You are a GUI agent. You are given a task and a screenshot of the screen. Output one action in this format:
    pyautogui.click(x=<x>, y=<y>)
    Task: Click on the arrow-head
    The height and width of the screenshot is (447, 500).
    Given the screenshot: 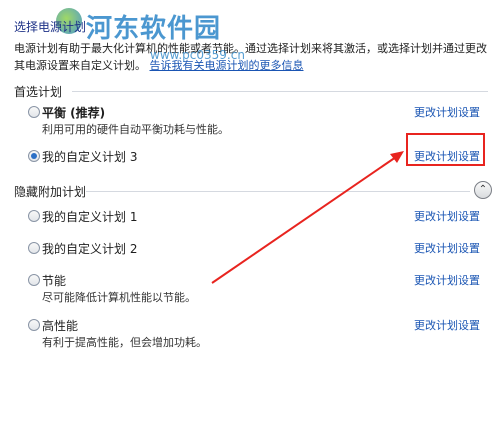 What is the action you would take?
    pyautogui.click(x=397, y=157)
    